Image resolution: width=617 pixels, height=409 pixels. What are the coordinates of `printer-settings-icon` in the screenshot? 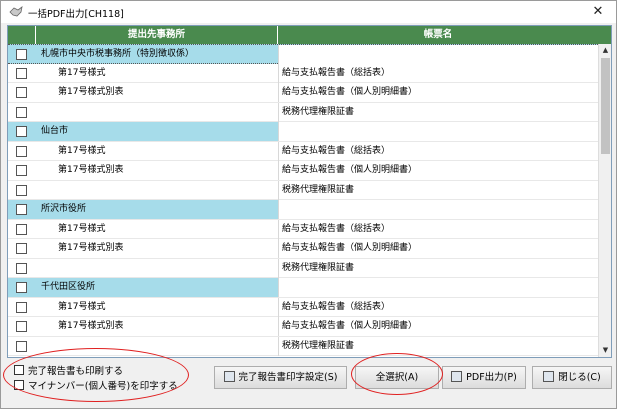 It's located at (229, 376).